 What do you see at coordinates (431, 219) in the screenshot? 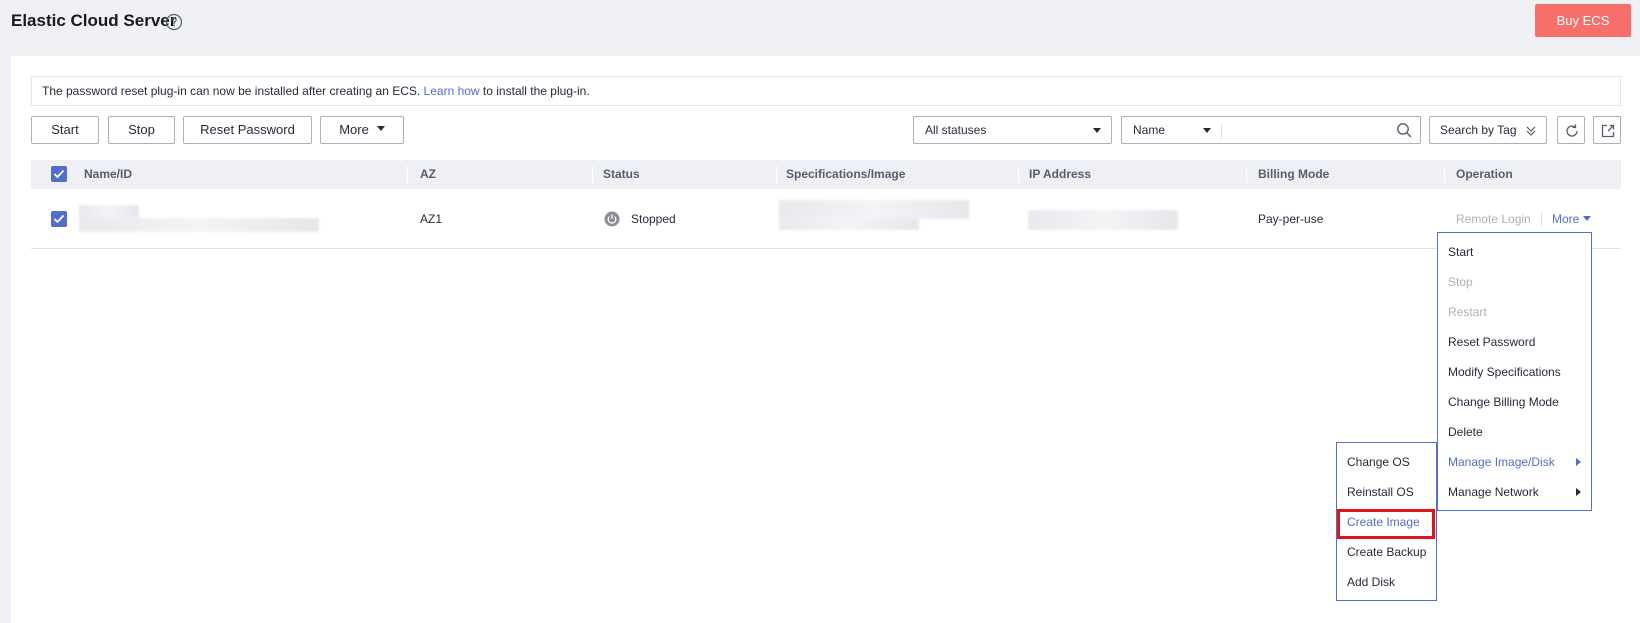
I see `row-az: AZ1` at bounding box center [431, 219].